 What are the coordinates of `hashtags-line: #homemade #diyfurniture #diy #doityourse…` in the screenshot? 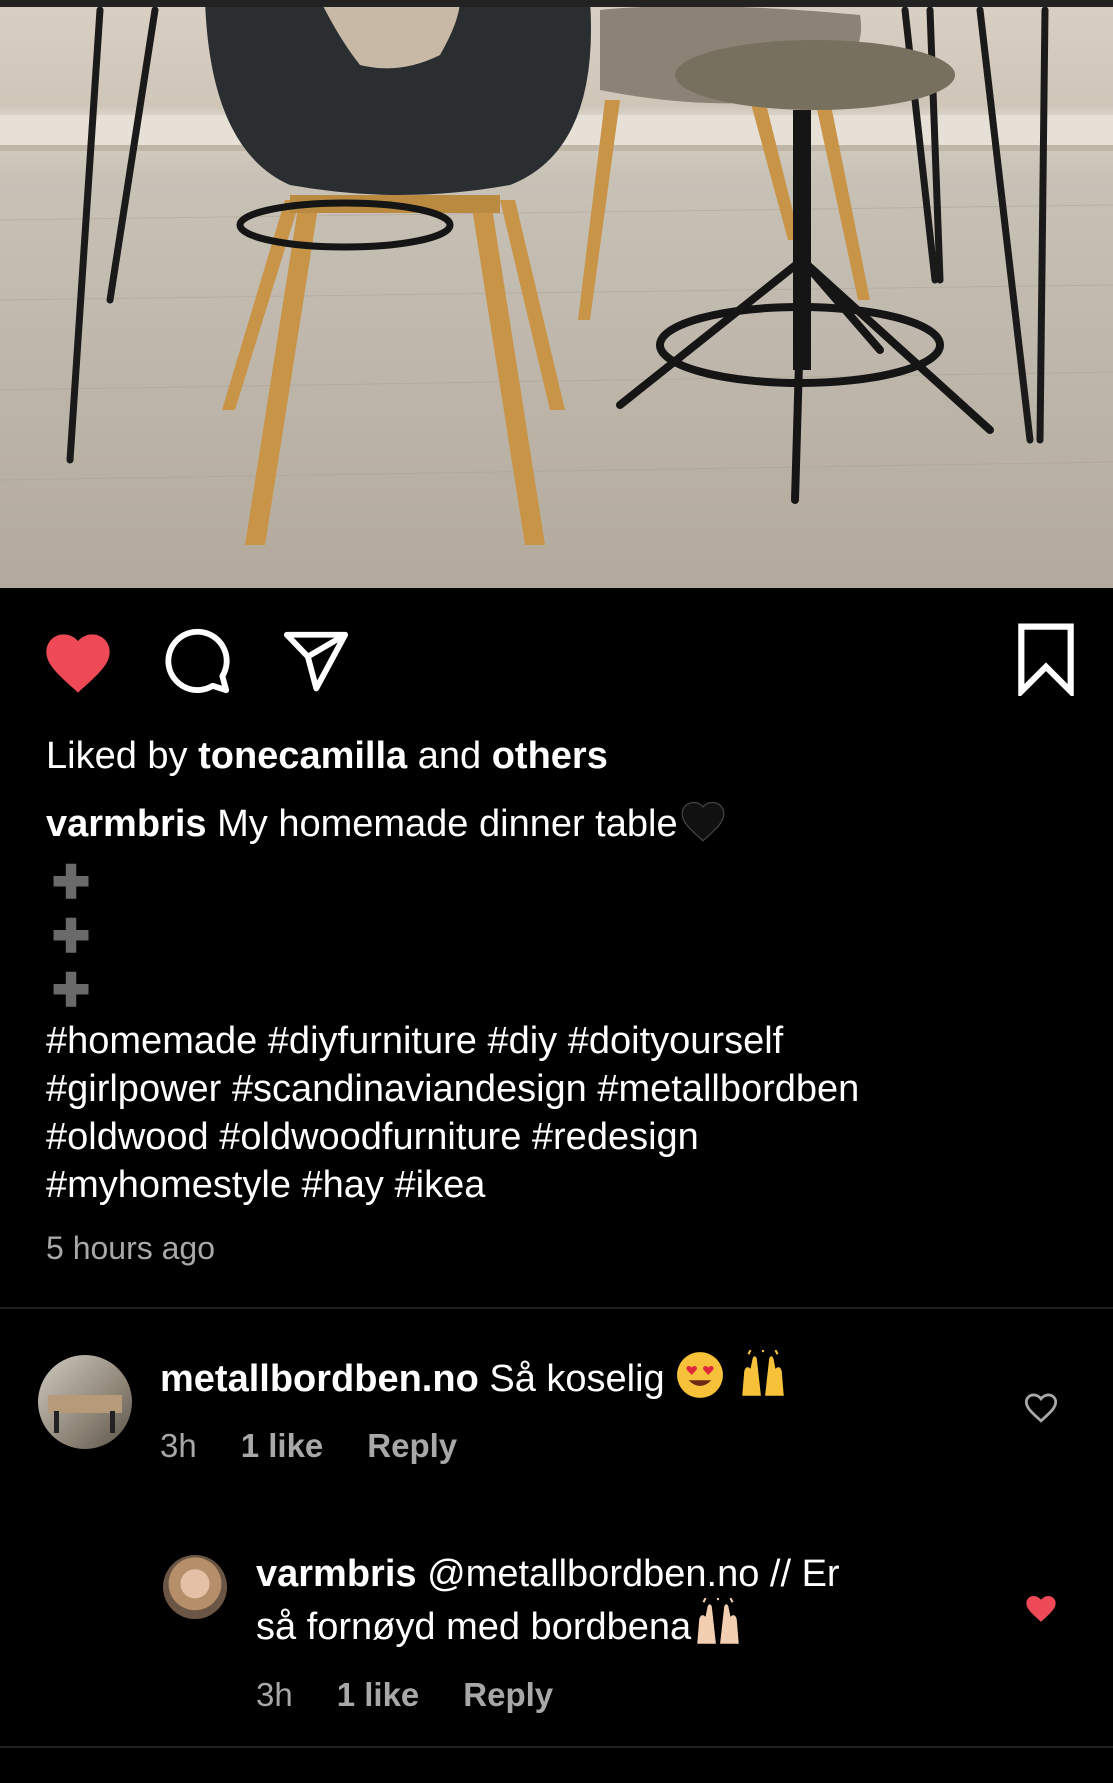 It's located at (556, 1041).